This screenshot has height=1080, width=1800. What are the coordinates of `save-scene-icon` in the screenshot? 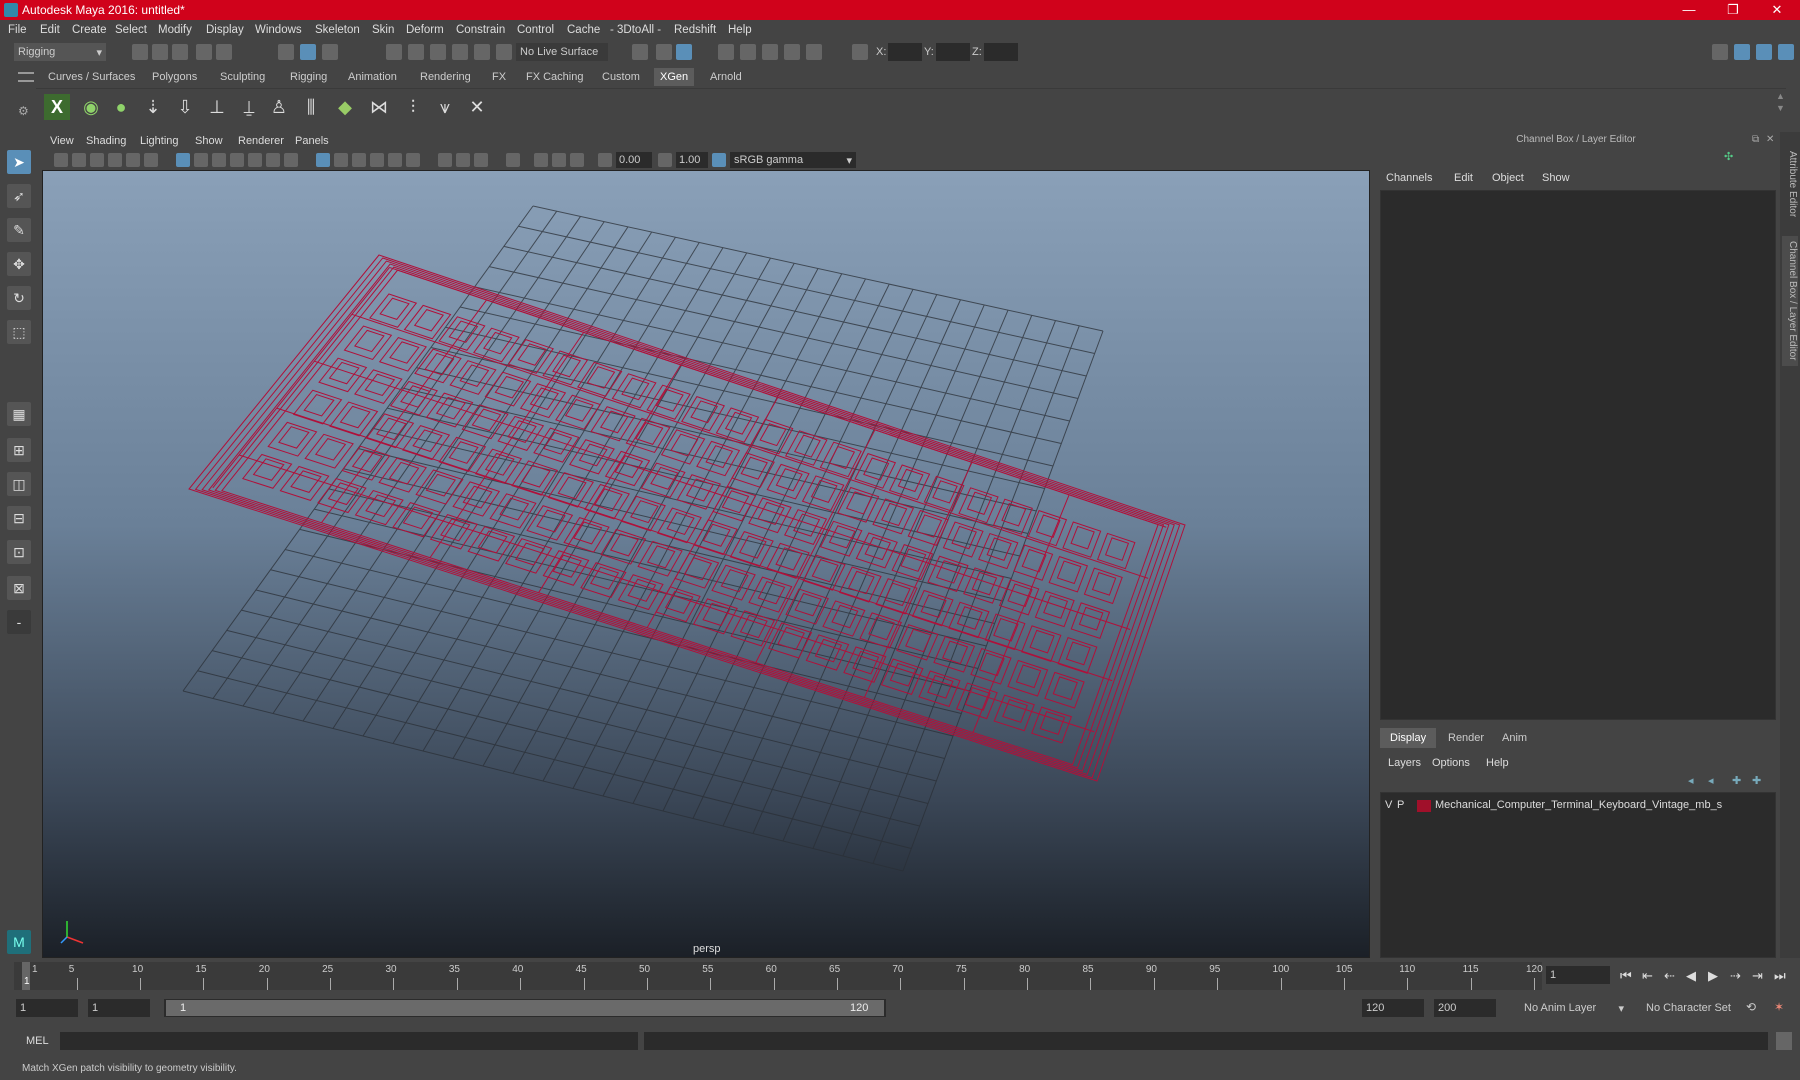 It's located at (180, 52).